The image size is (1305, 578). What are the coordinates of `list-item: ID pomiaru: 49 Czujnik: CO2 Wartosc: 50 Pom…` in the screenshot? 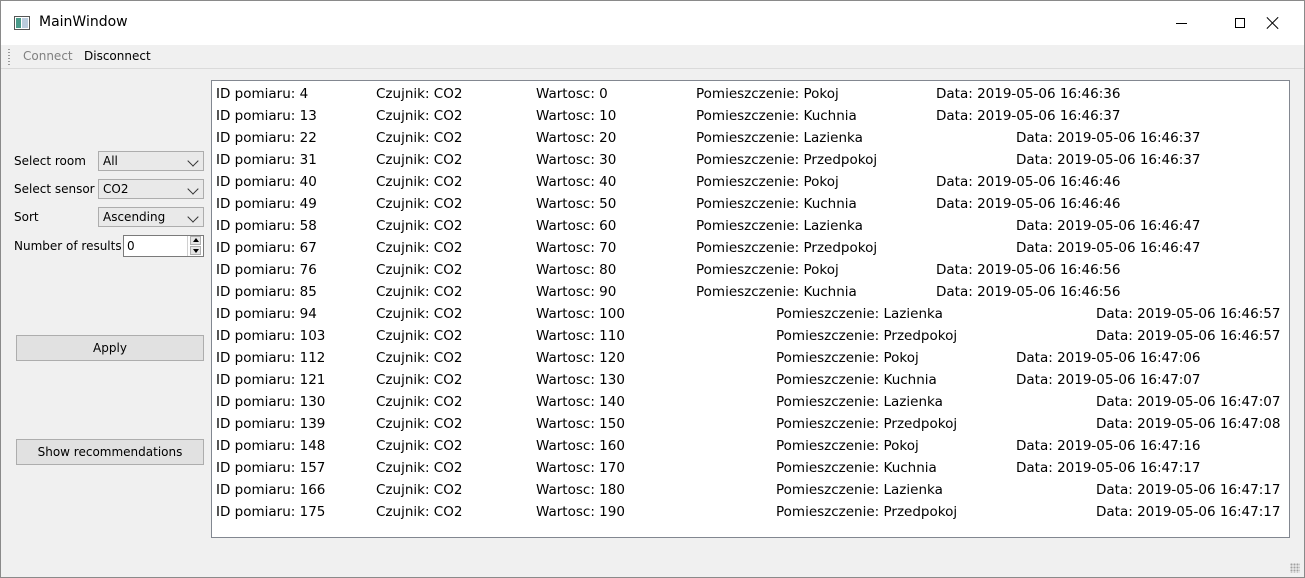 It's located at (750, 204).